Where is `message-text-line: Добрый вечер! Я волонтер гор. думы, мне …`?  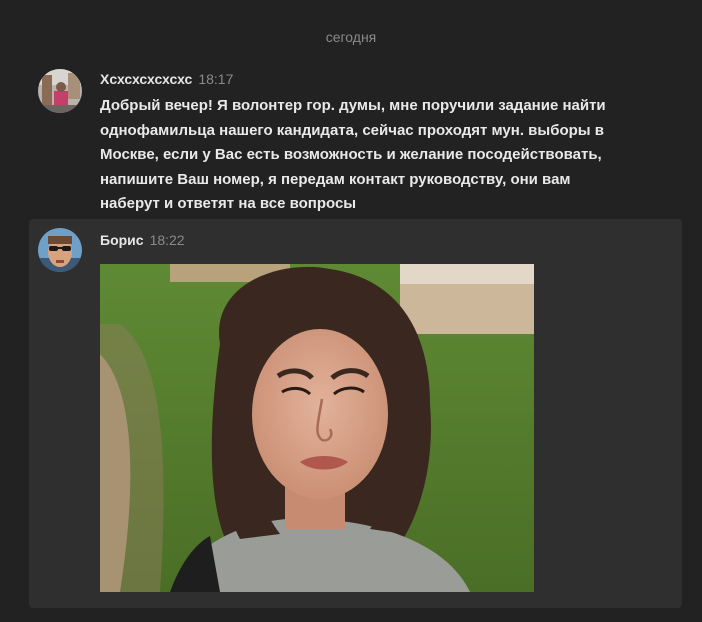
message-text-line: Добрый вечер! Я волонтер гор. думы, мне … is located at coordinates (353, 105).